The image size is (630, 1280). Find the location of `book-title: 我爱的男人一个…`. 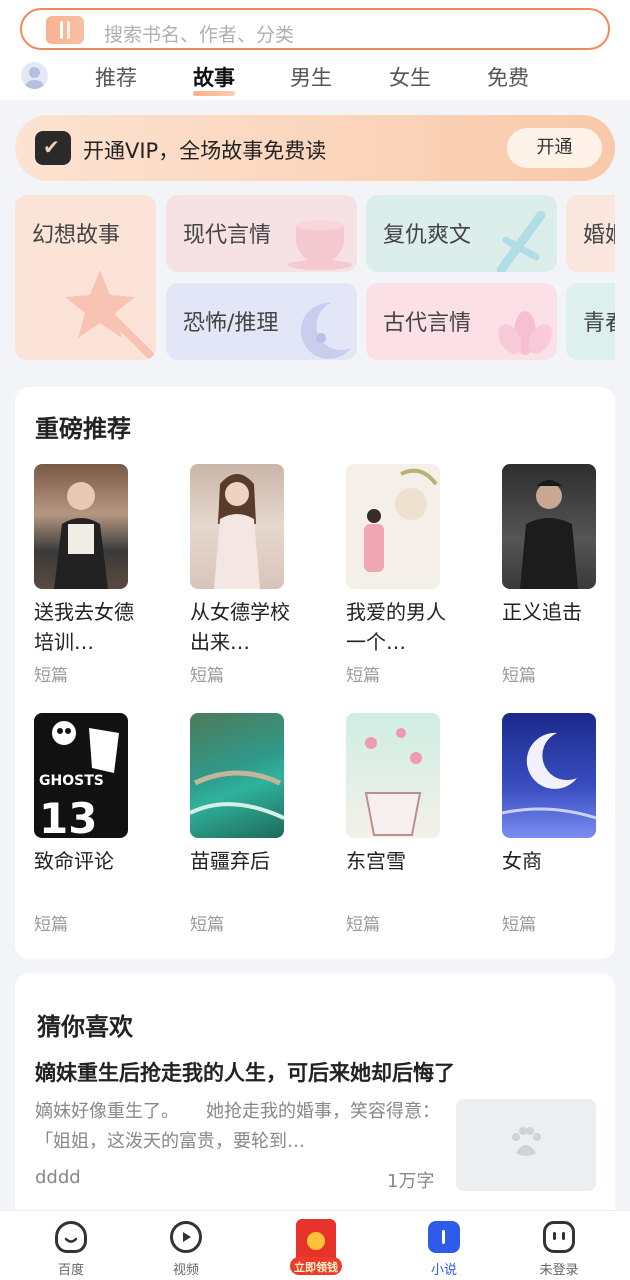

book-title: 我爱的男人一个… is located at coordinates (396, 627).